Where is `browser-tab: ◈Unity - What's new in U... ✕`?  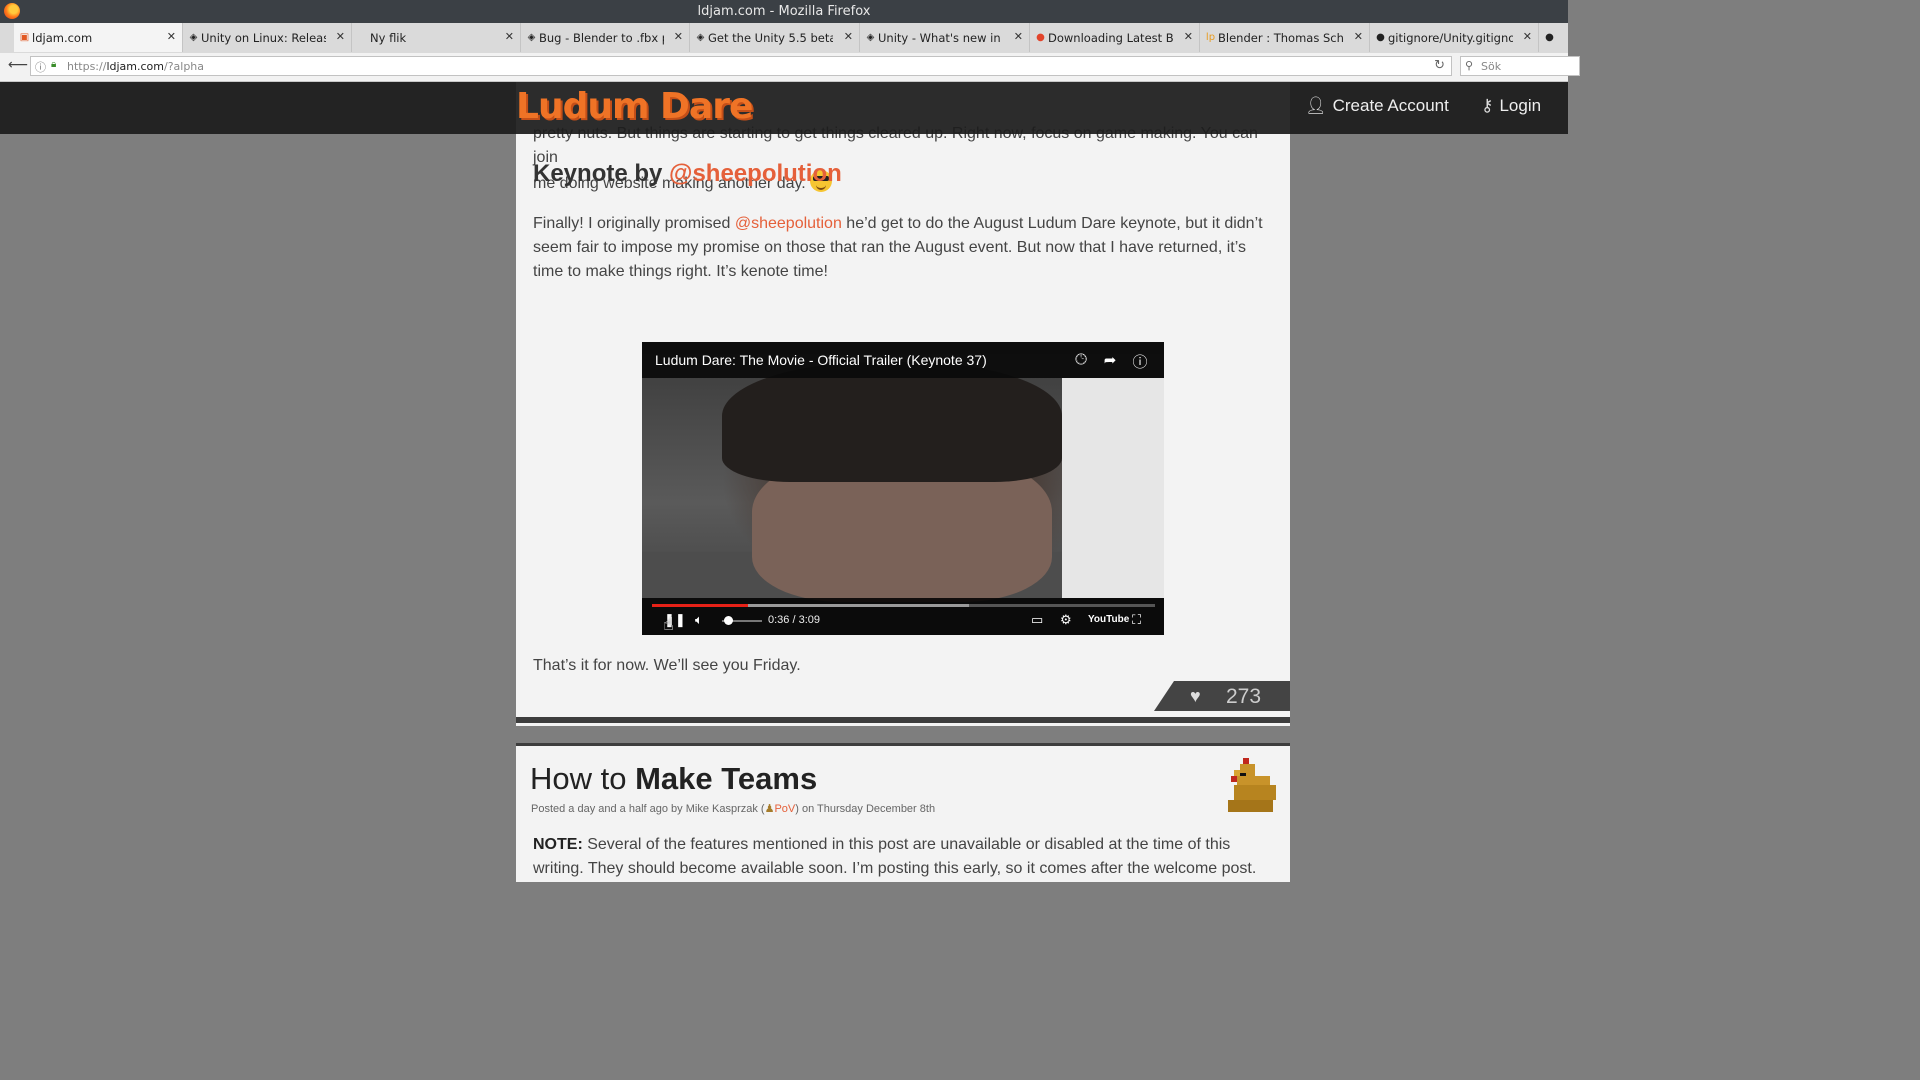
browser-tab: ◈Unity - What's new in U... ✕ is located at coordinates (945, 37).